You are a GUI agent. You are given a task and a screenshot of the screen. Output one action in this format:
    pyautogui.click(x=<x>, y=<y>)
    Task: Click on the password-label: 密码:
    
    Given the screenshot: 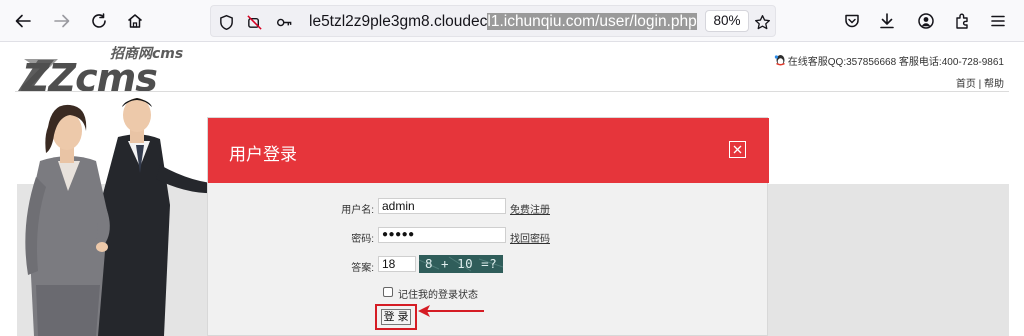 What is the action you would take?
    pyautogui.click(x=362, y=239)
    